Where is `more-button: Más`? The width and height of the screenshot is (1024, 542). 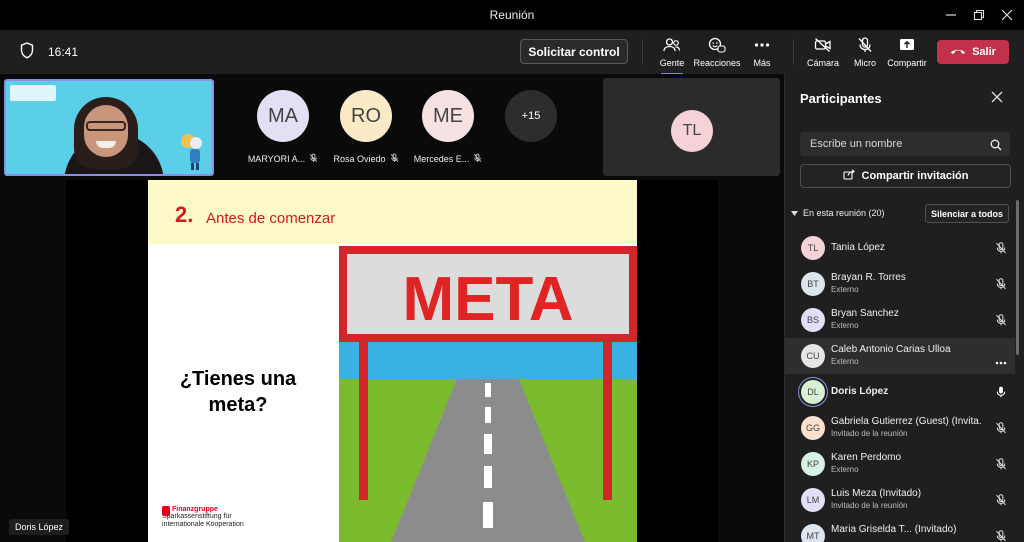
more-button: Más is located at coordinates (762, 53).